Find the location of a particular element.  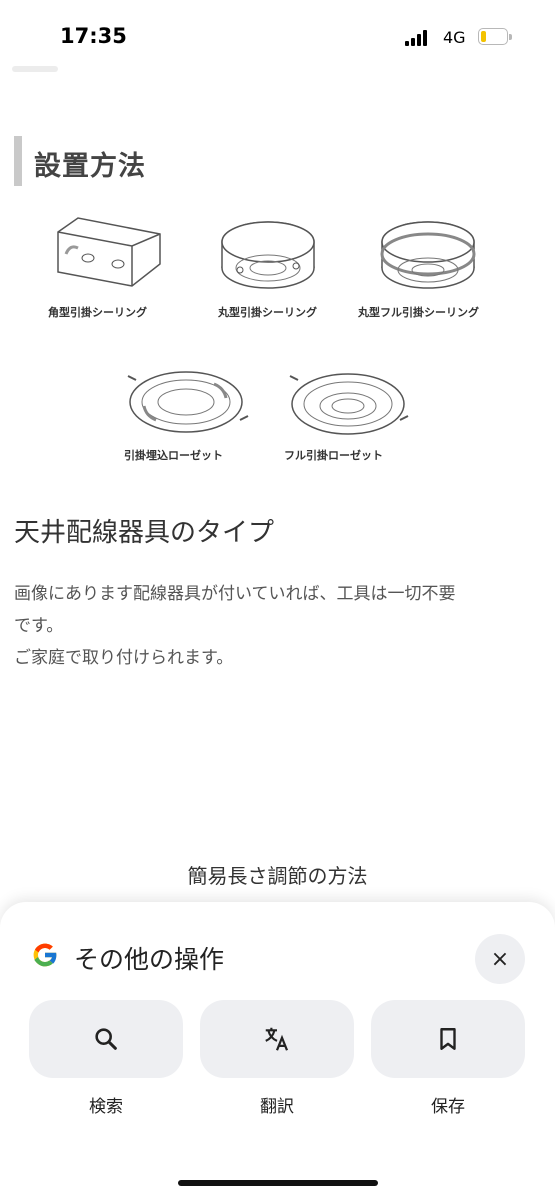

google-logo-icon is located at coordinates (45, 955).